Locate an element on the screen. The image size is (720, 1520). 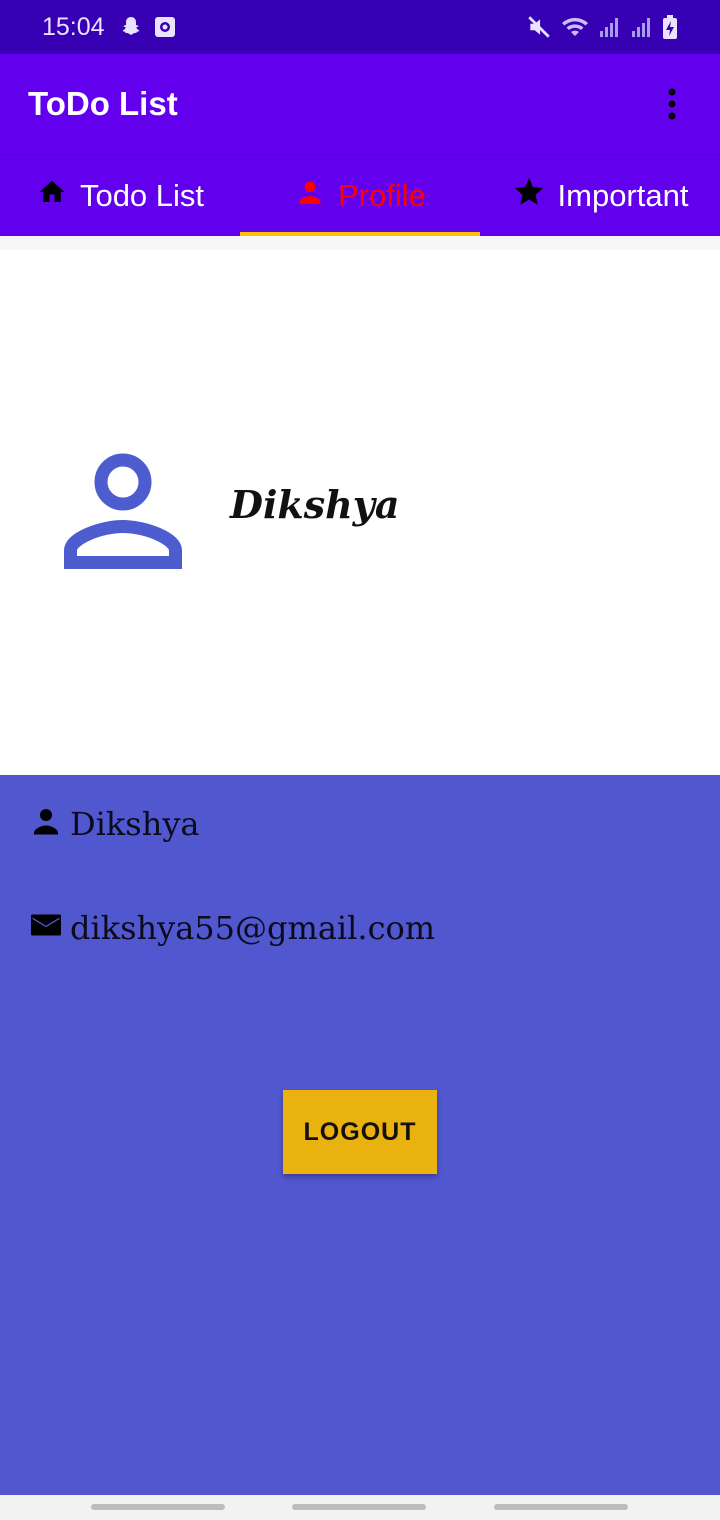
wifi-icon is located at coordinates (575, 27).